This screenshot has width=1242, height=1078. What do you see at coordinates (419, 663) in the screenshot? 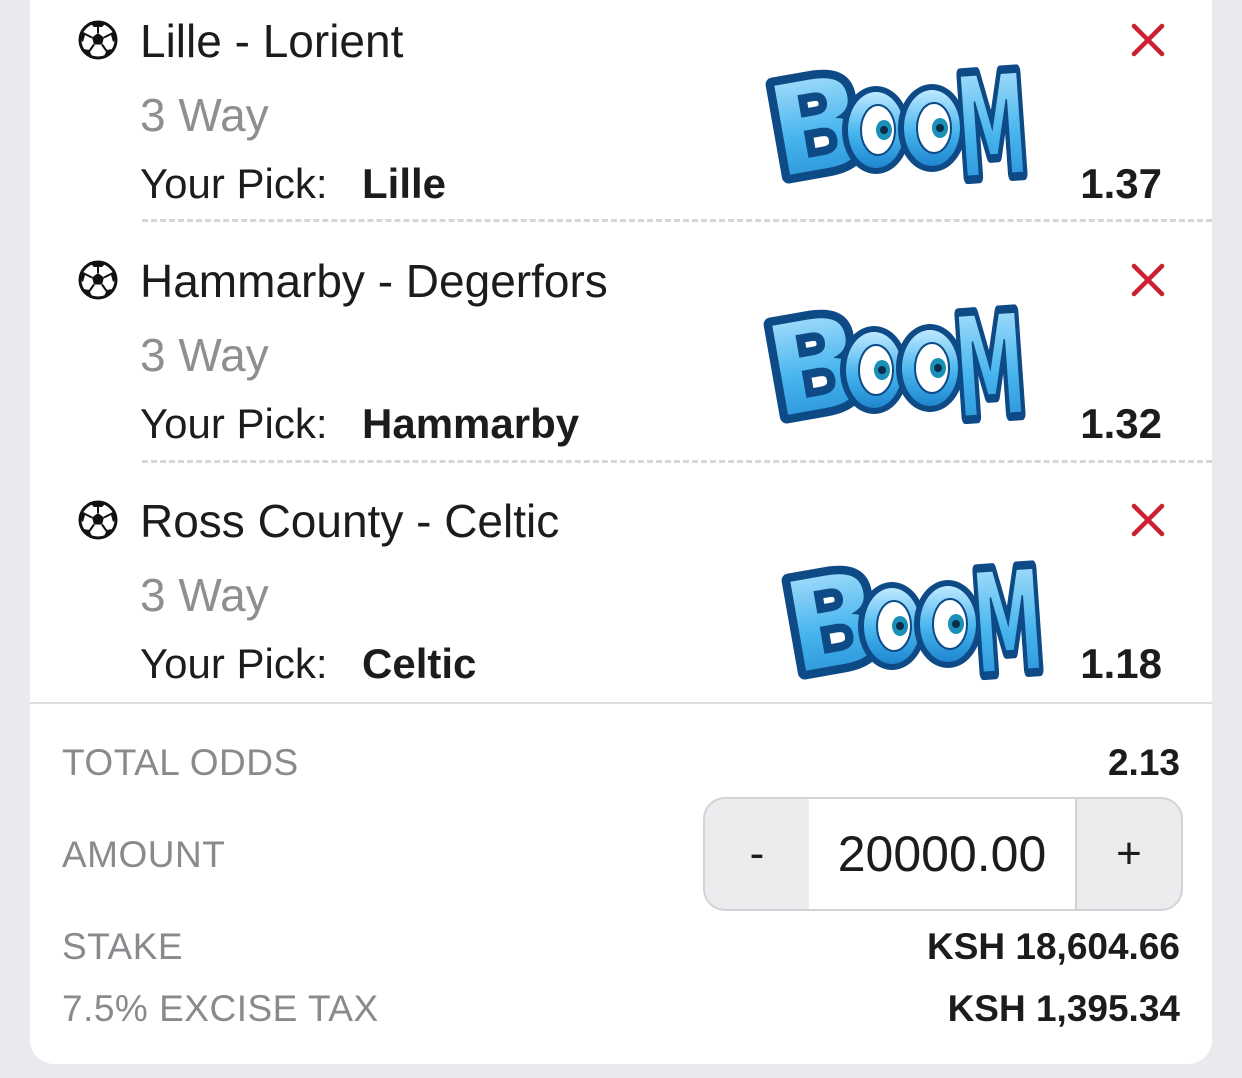
I see `pick-value: Celtic` at bounding box center [419, 663].